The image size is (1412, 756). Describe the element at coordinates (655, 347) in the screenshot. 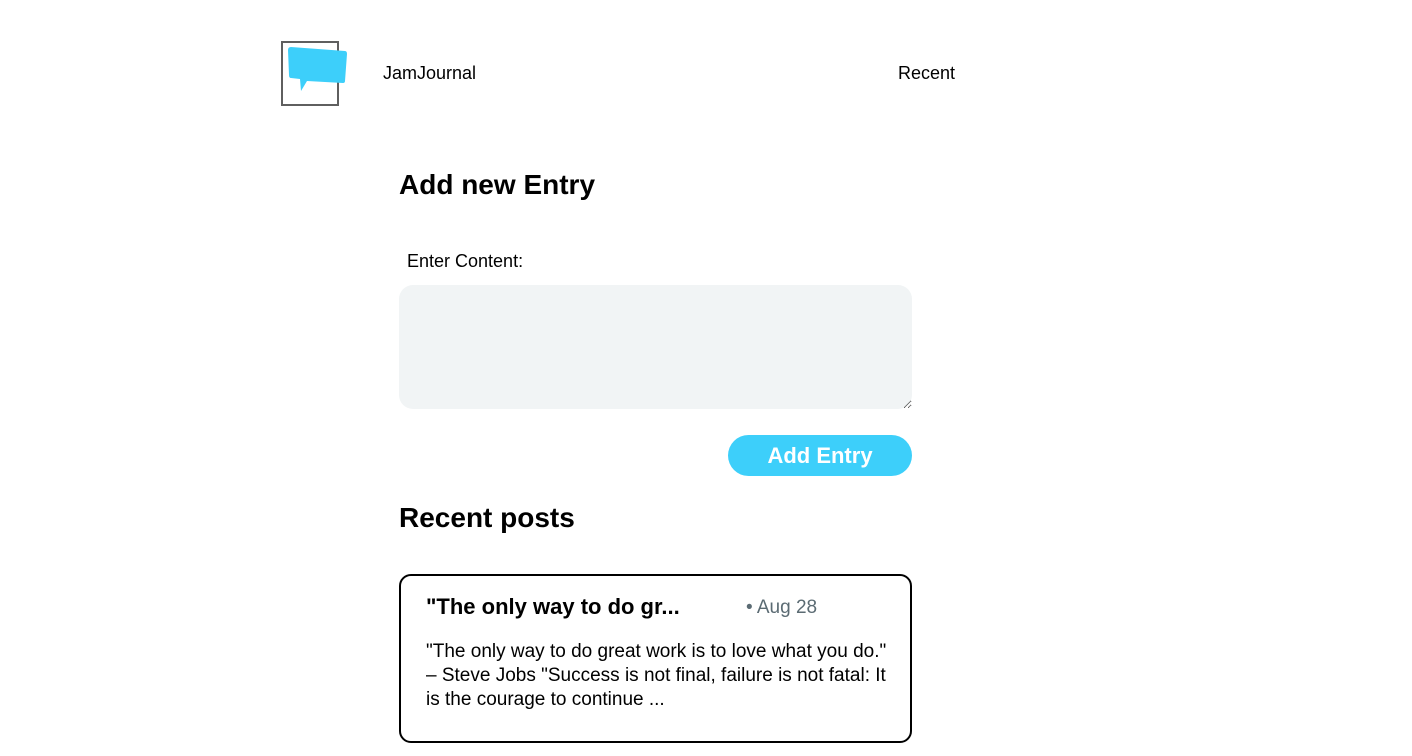

I see `content-textarea` at that location.